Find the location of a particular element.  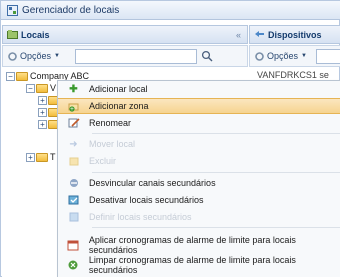

devices-icon is located at coordinates (259, 34).